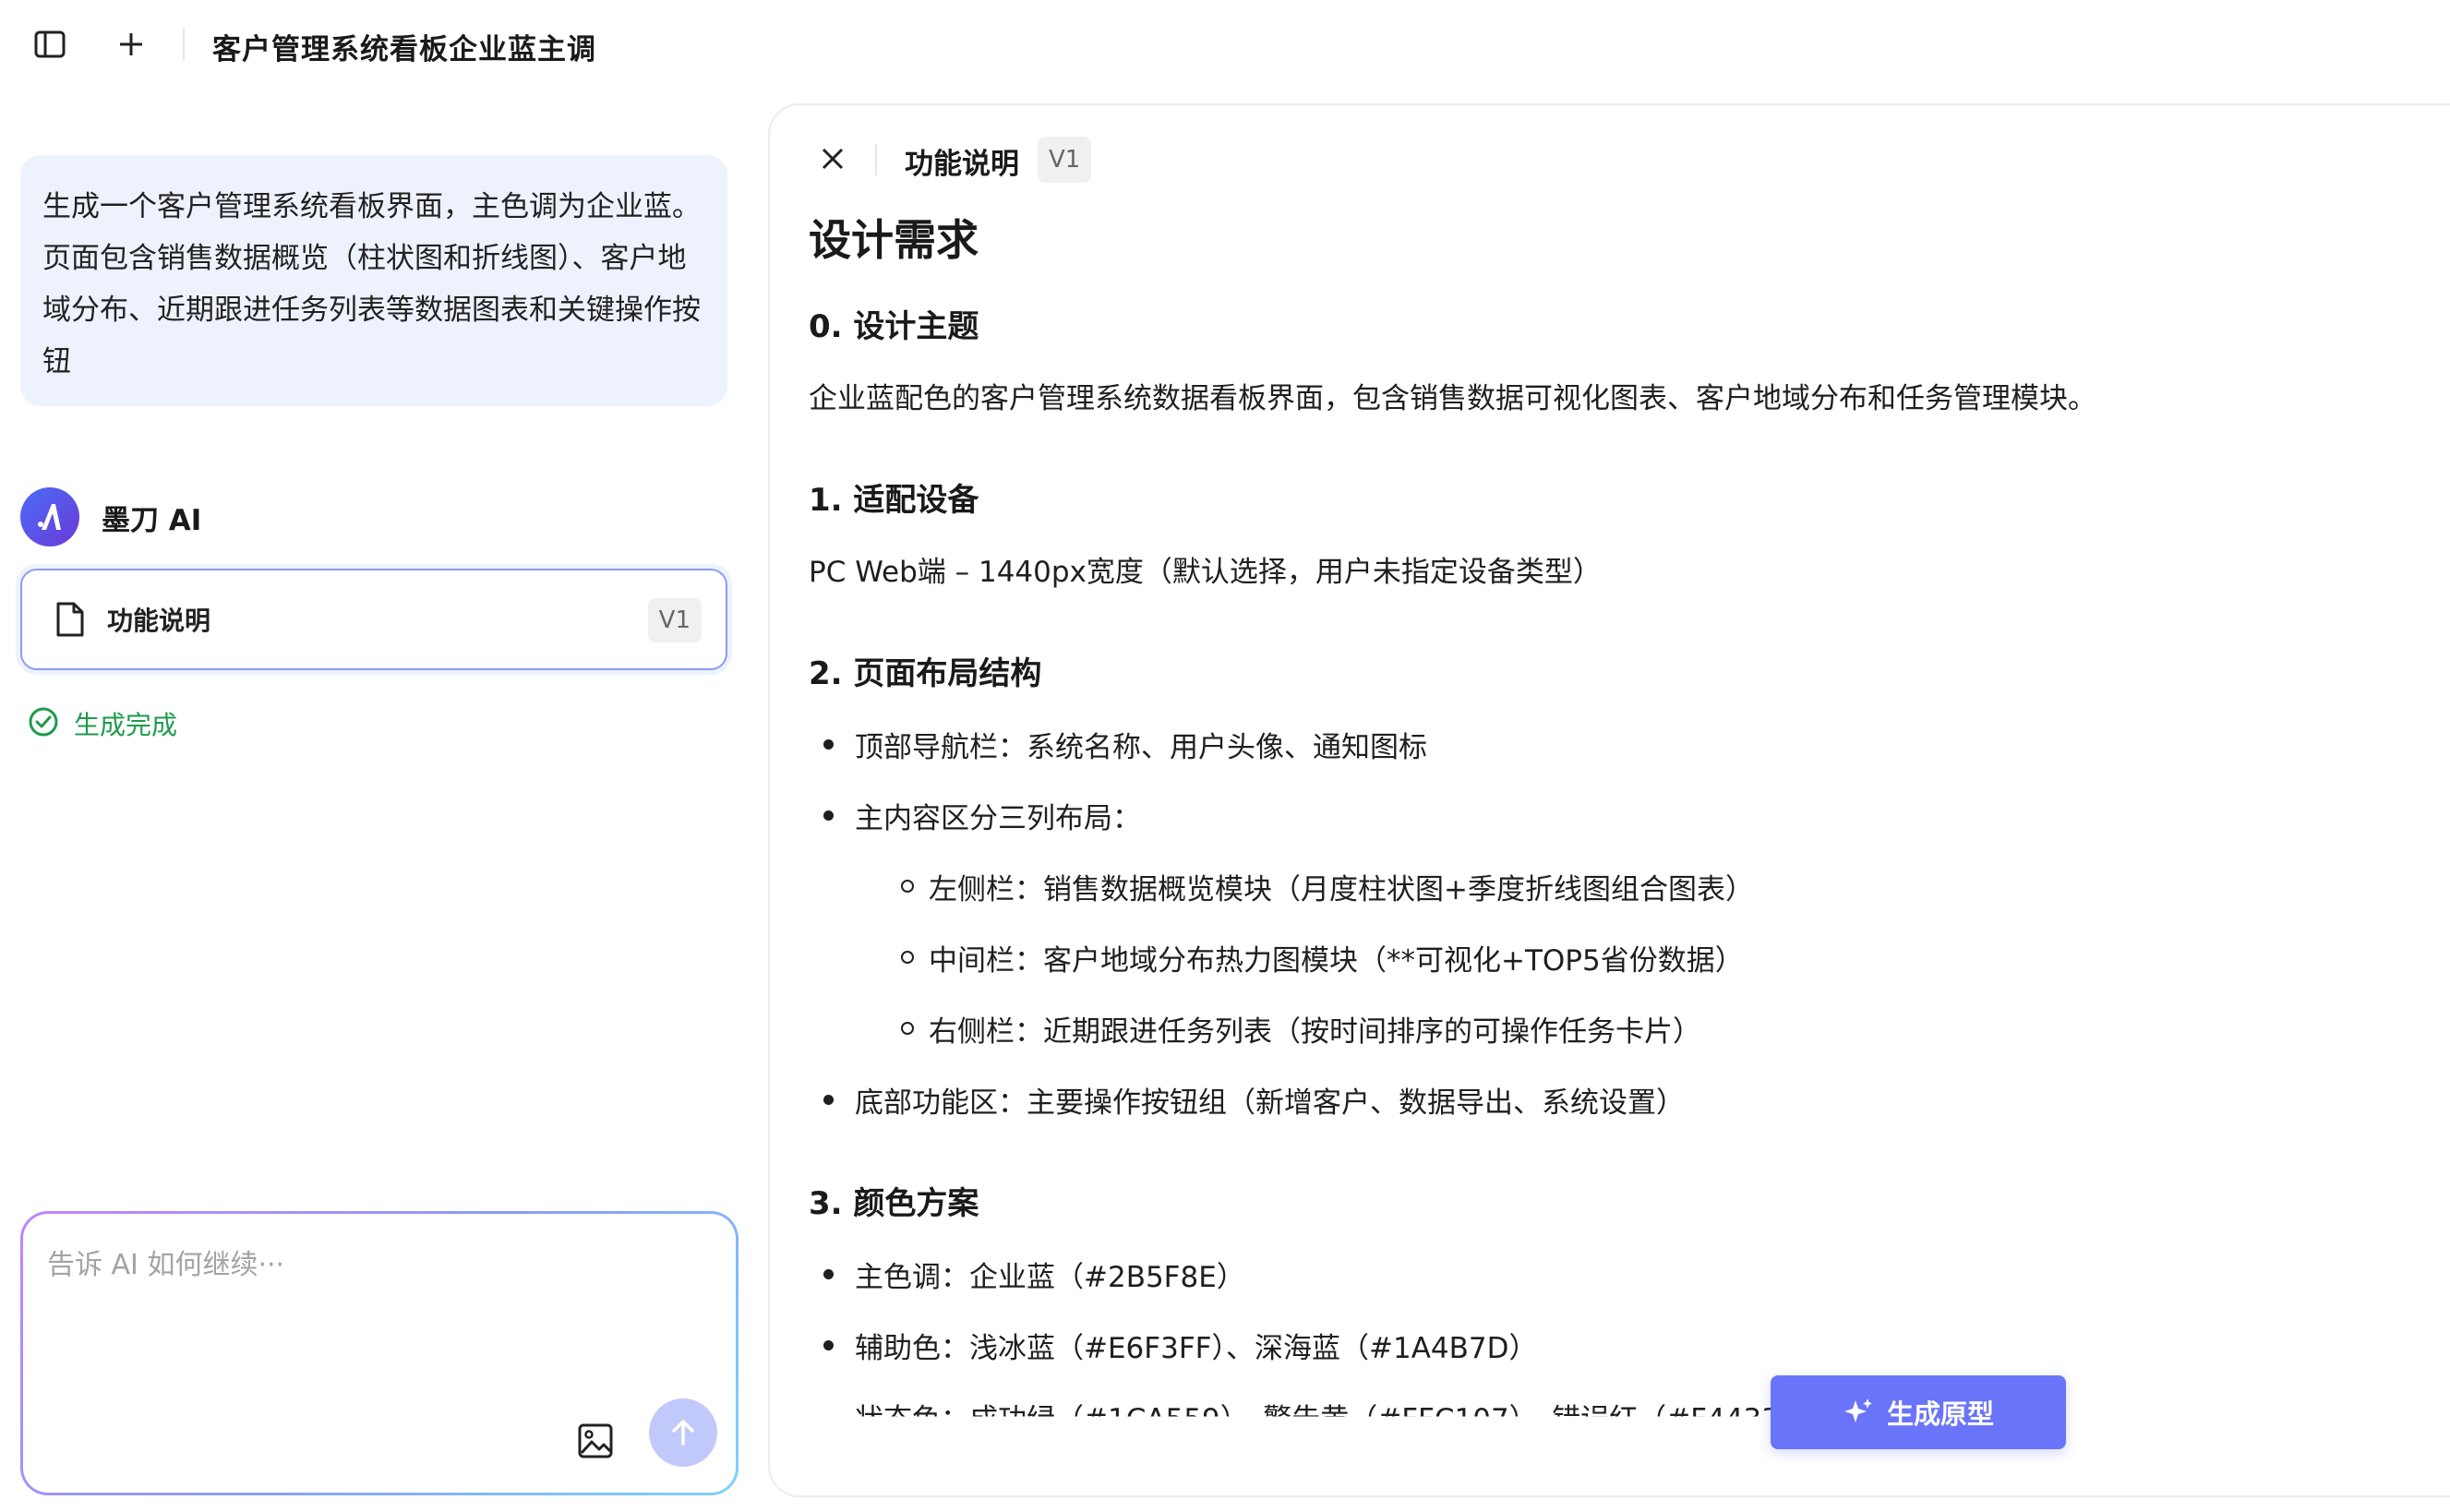 Image resolution: width=2450 pixels, height=1512 pixels. Describe the element at coordinates (380, 1311) in the screenshot. I see `chat-input` at that location.